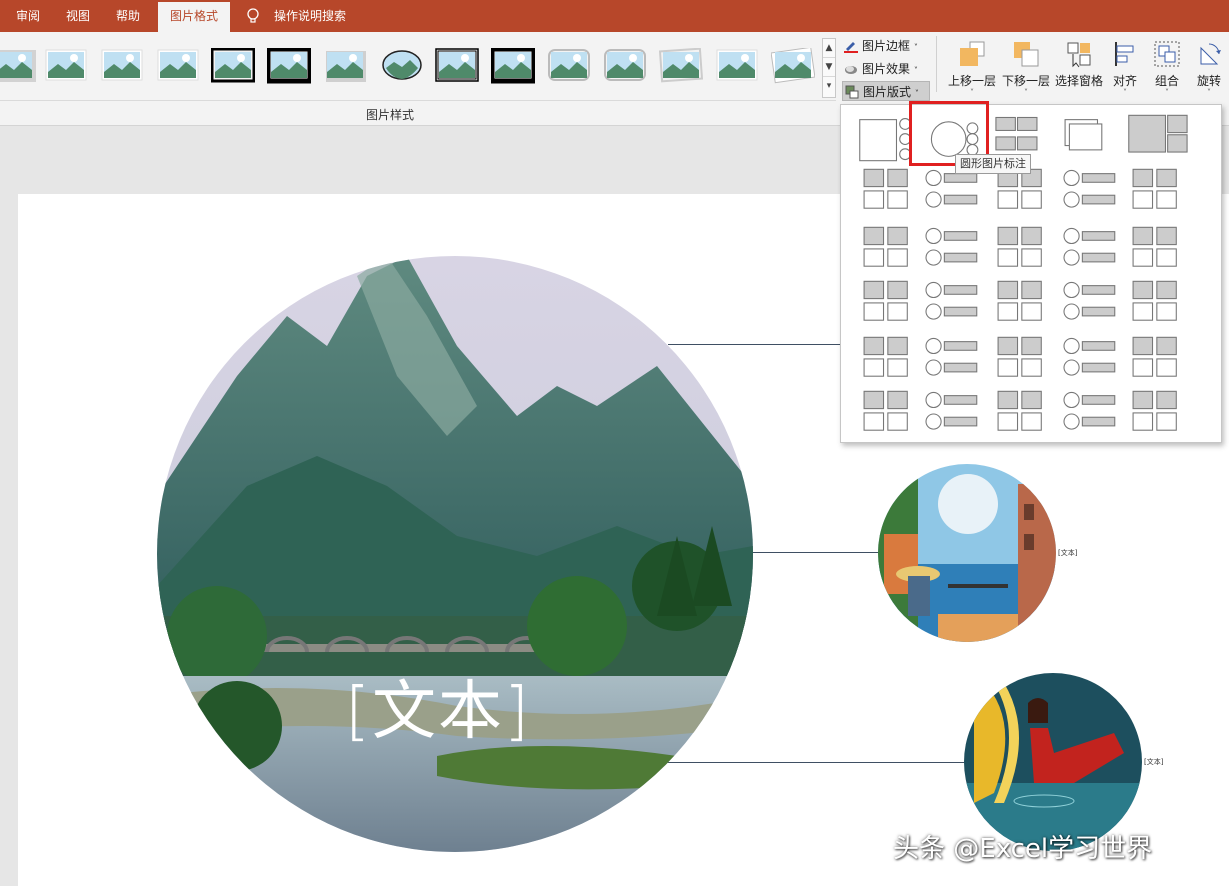  I want to click on picture-layout-label: 图片版式, so click(887, 92).